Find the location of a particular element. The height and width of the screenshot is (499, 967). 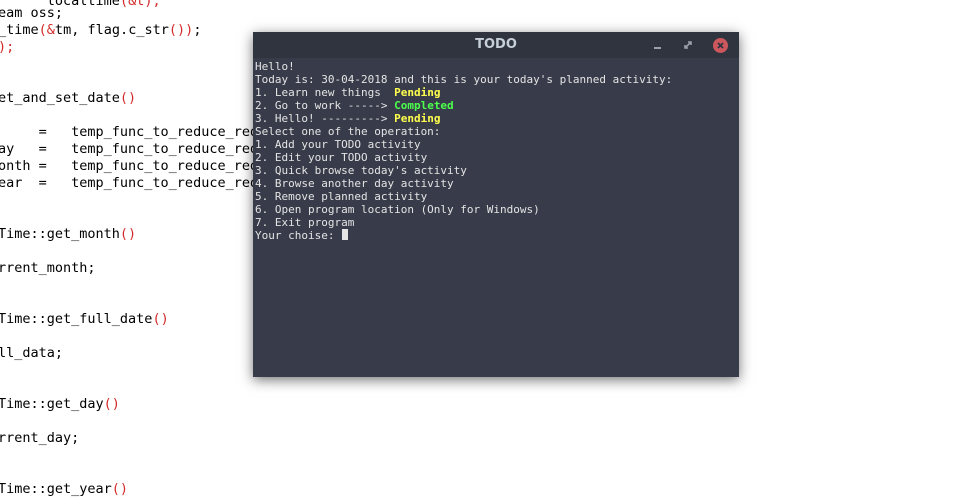

close-icon is located at coordinates (720, 45).